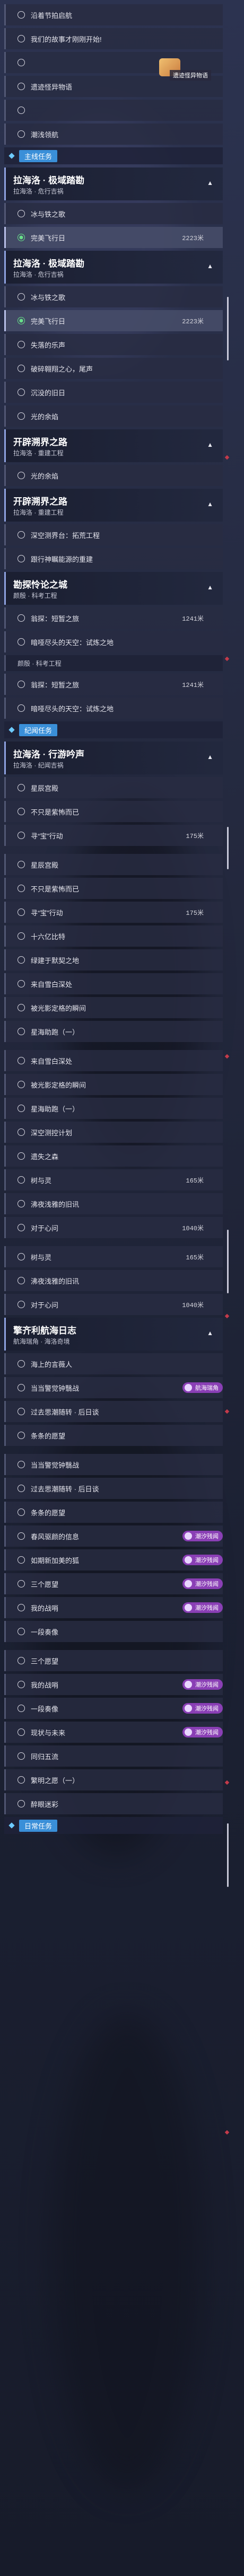 The image size is (244, 2576). Describe the element at coordinates (114, 1132) in the screenshot. I see `task-row: 深空测控计划` at that location.